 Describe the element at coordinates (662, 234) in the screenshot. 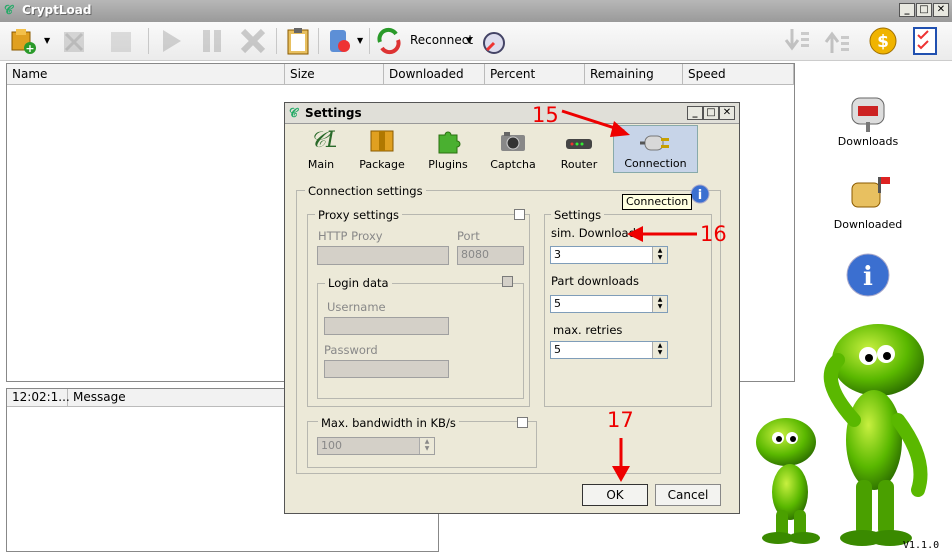

I see `annotation-arrow-16-icon` at that location.